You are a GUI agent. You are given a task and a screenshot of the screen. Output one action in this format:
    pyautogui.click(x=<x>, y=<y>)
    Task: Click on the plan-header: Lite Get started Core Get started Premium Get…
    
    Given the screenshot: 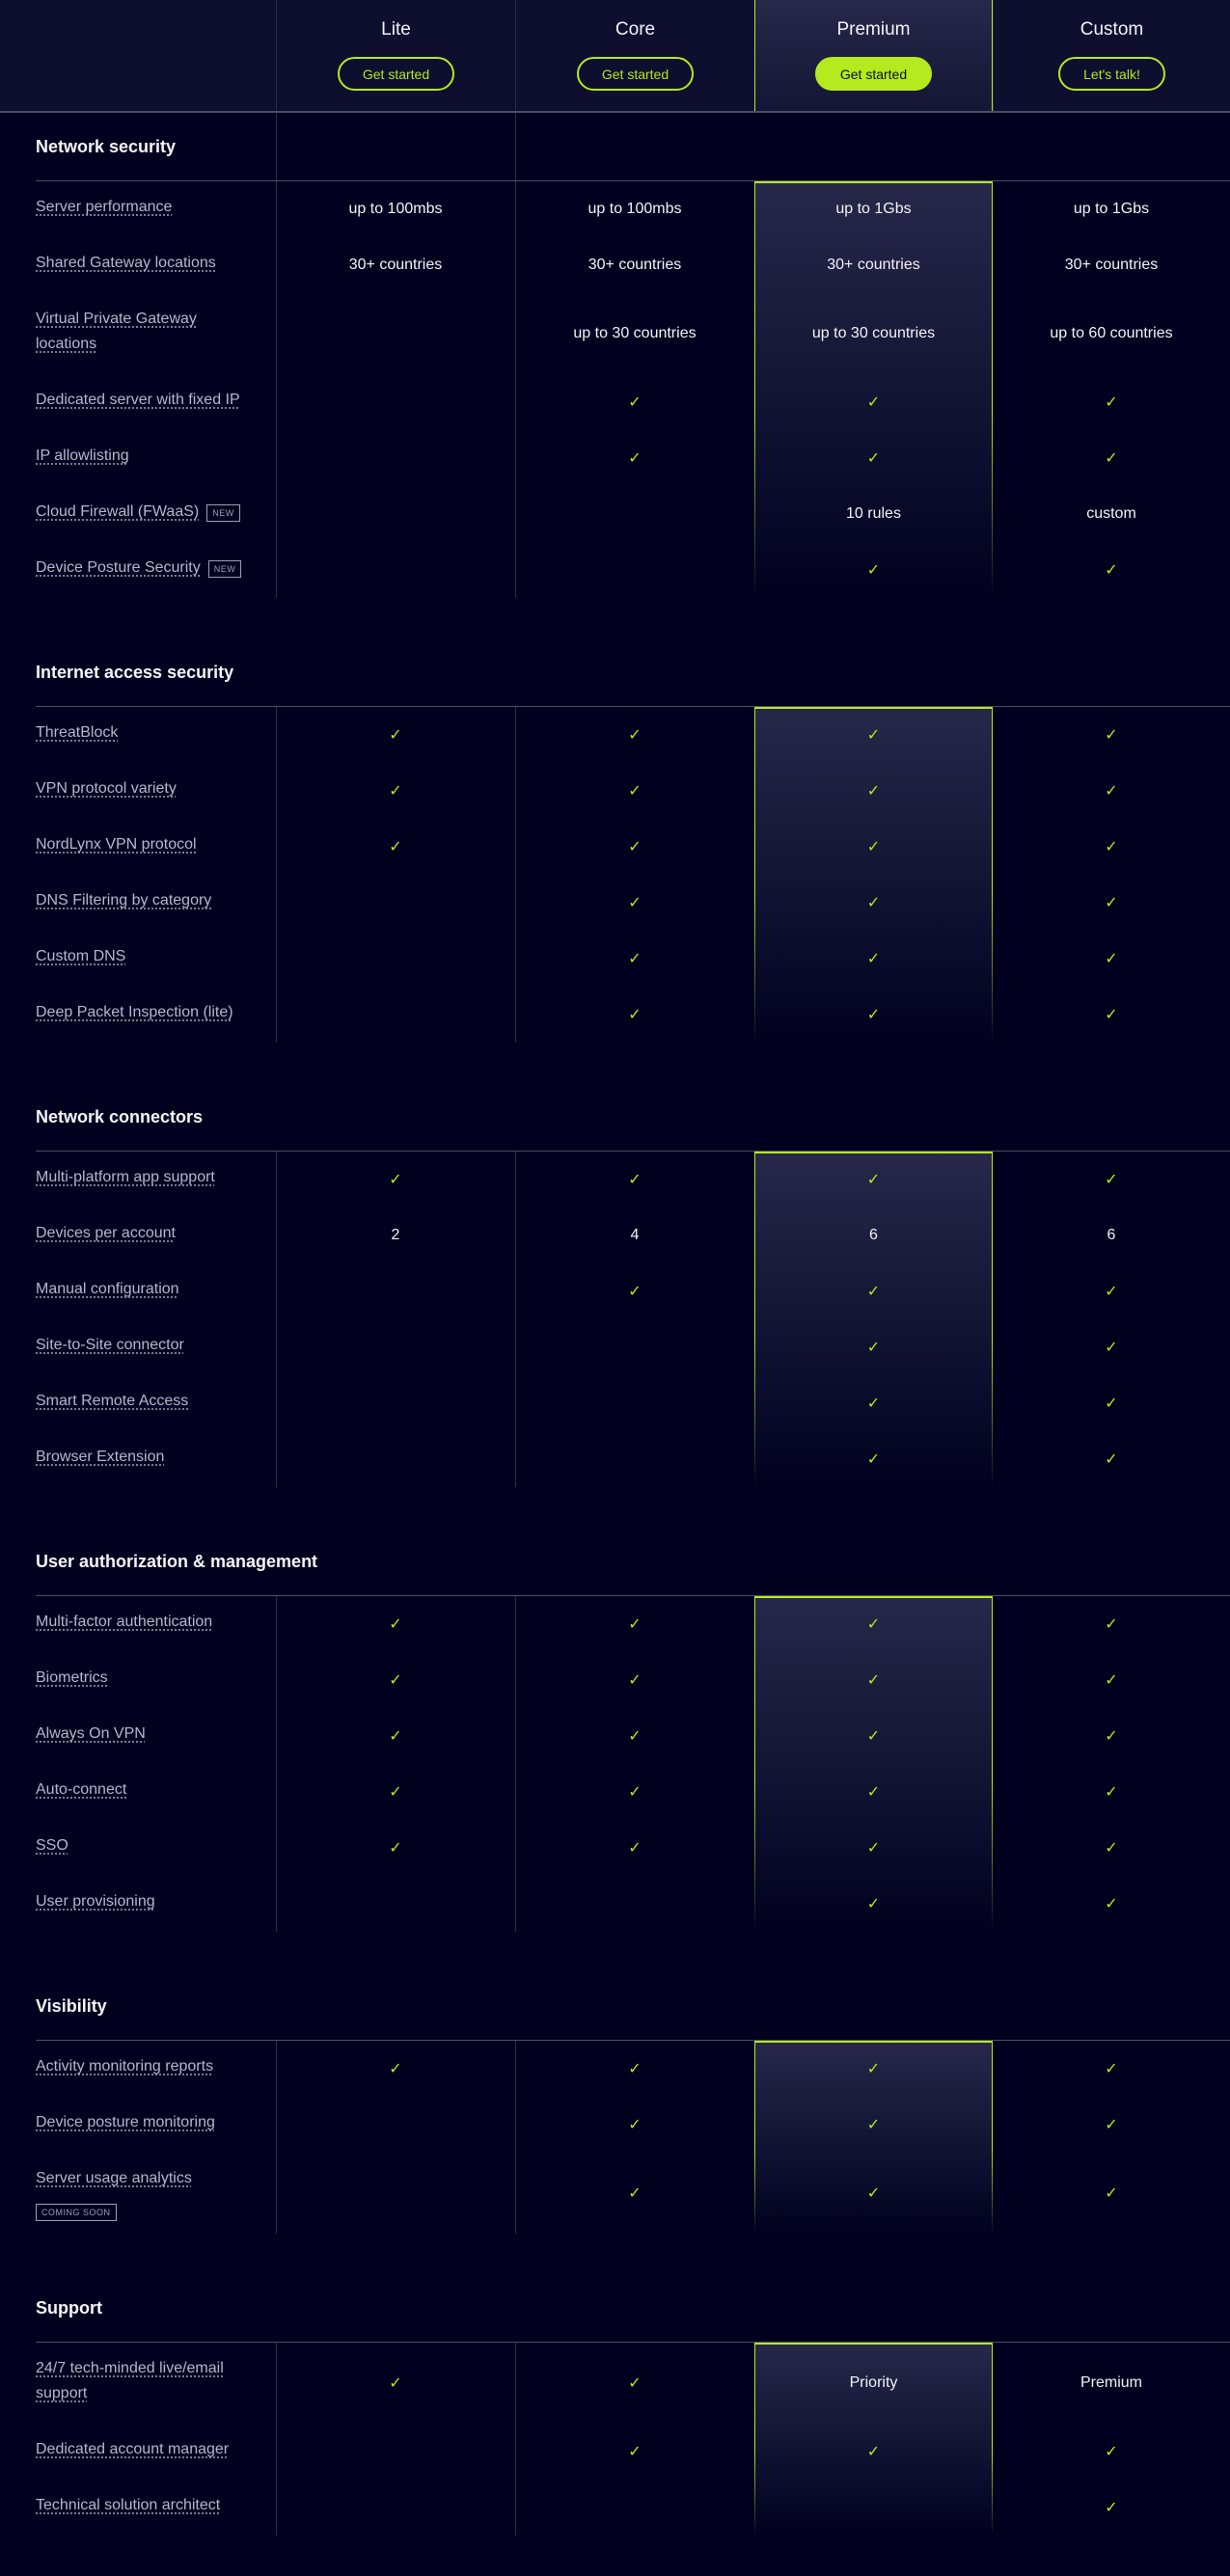 What is the action you would take?
    pyautogui.click(x=615, y=56)
    